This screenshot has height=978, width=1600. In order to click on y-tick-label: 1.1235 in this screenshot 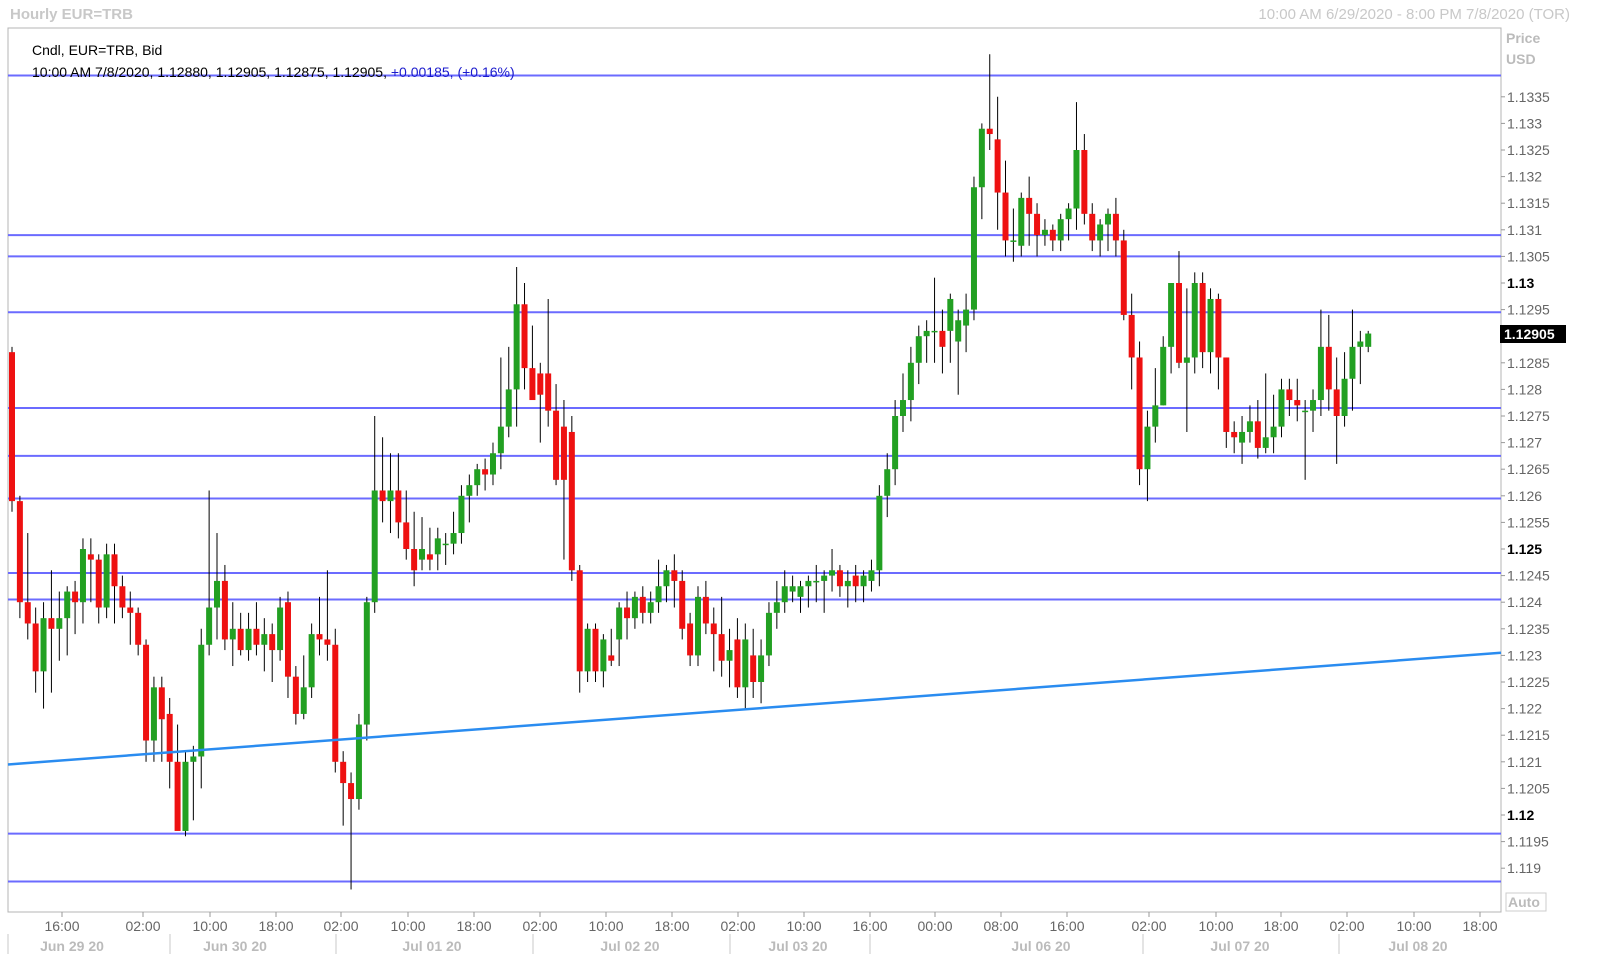, I will do `click(1528, 629)`.